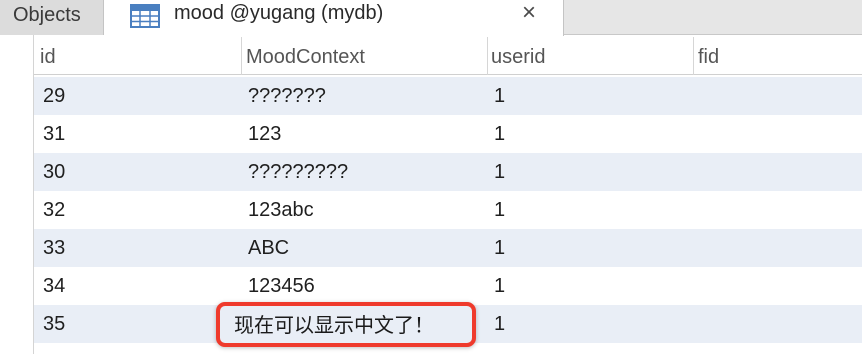 This screenshot has height=354, width=862. I want to click on tab-bar: Objects mood @yugang (mydb) ×, so click(431, 18).